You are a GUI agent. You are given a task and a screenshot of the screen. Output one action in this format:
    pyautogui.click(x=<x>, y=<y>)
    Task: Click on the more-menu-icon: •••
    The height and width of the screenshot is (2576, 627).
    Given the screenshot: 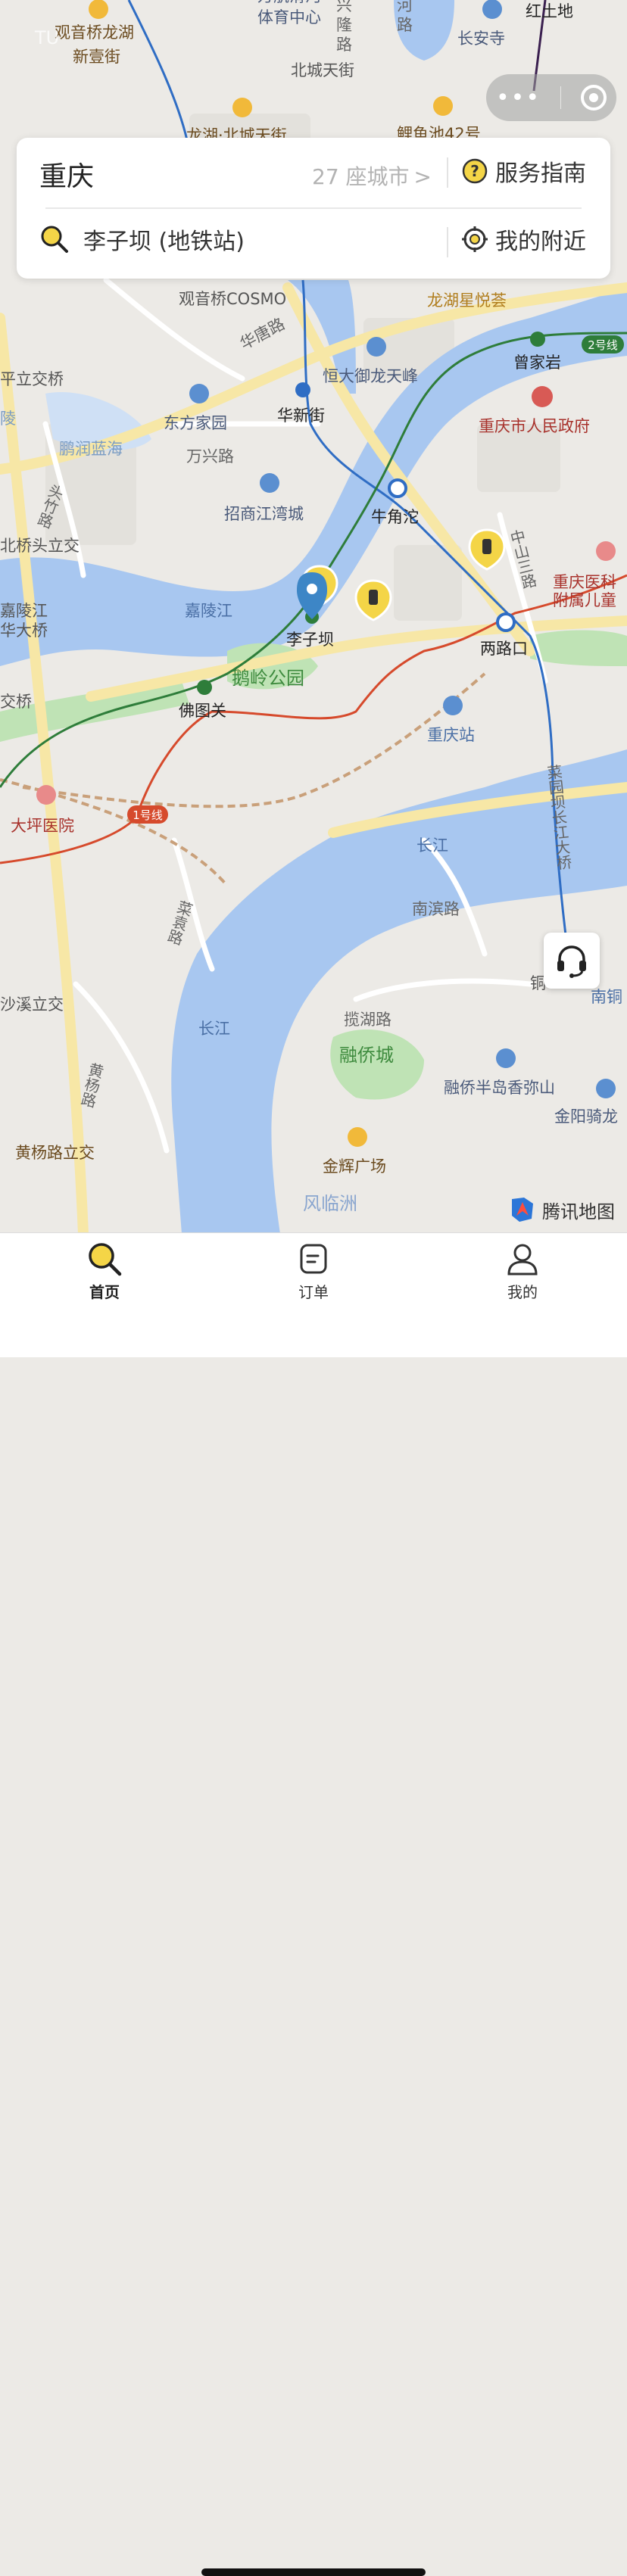 What is the action you would take?
    pyautogui.click(x=518, y=98)
    